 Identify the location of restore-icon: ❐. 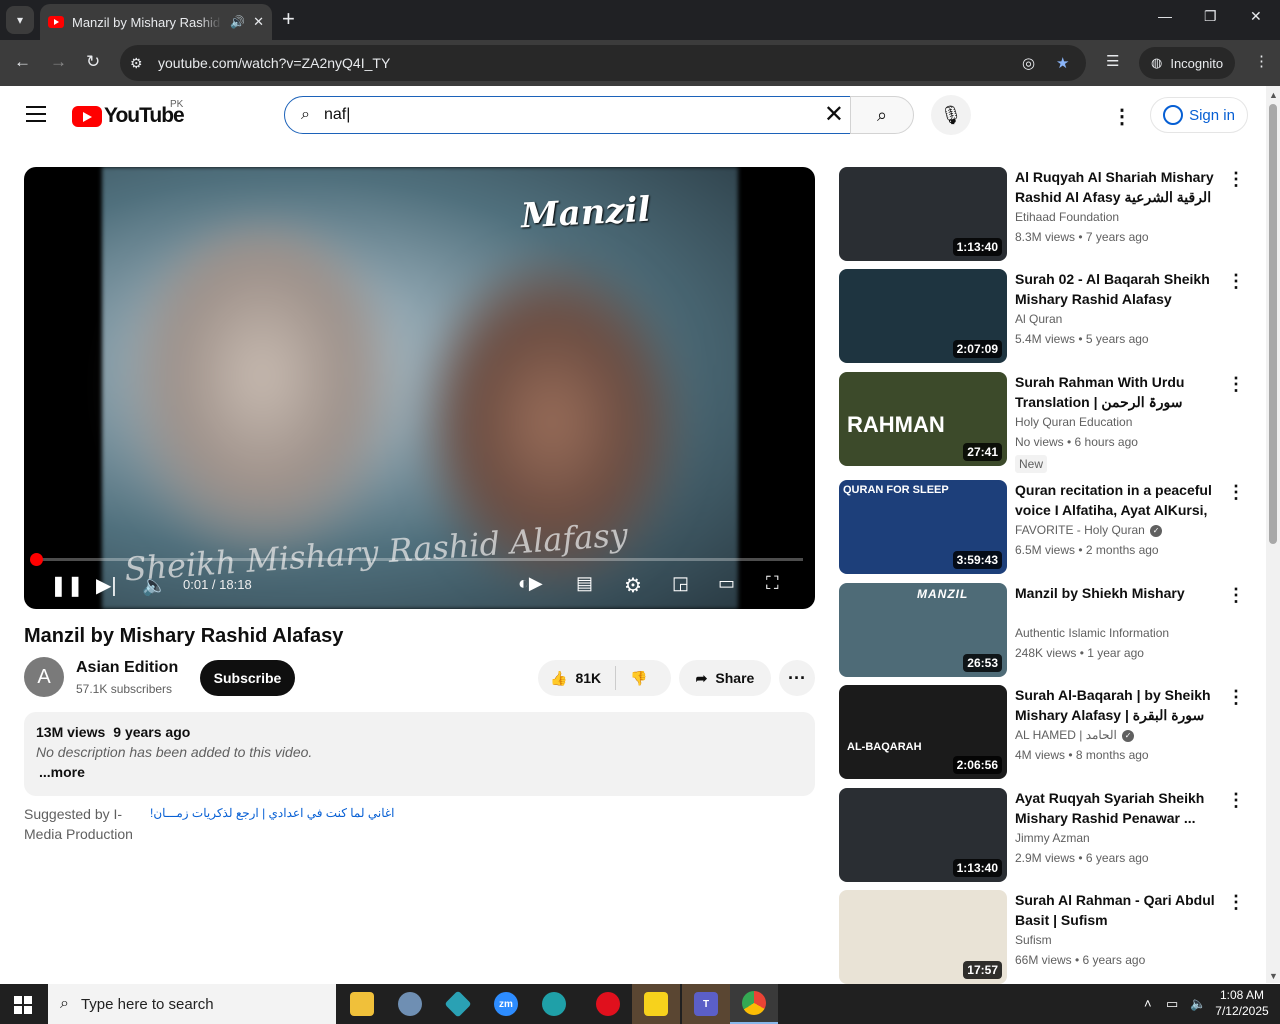
(1210, 16).